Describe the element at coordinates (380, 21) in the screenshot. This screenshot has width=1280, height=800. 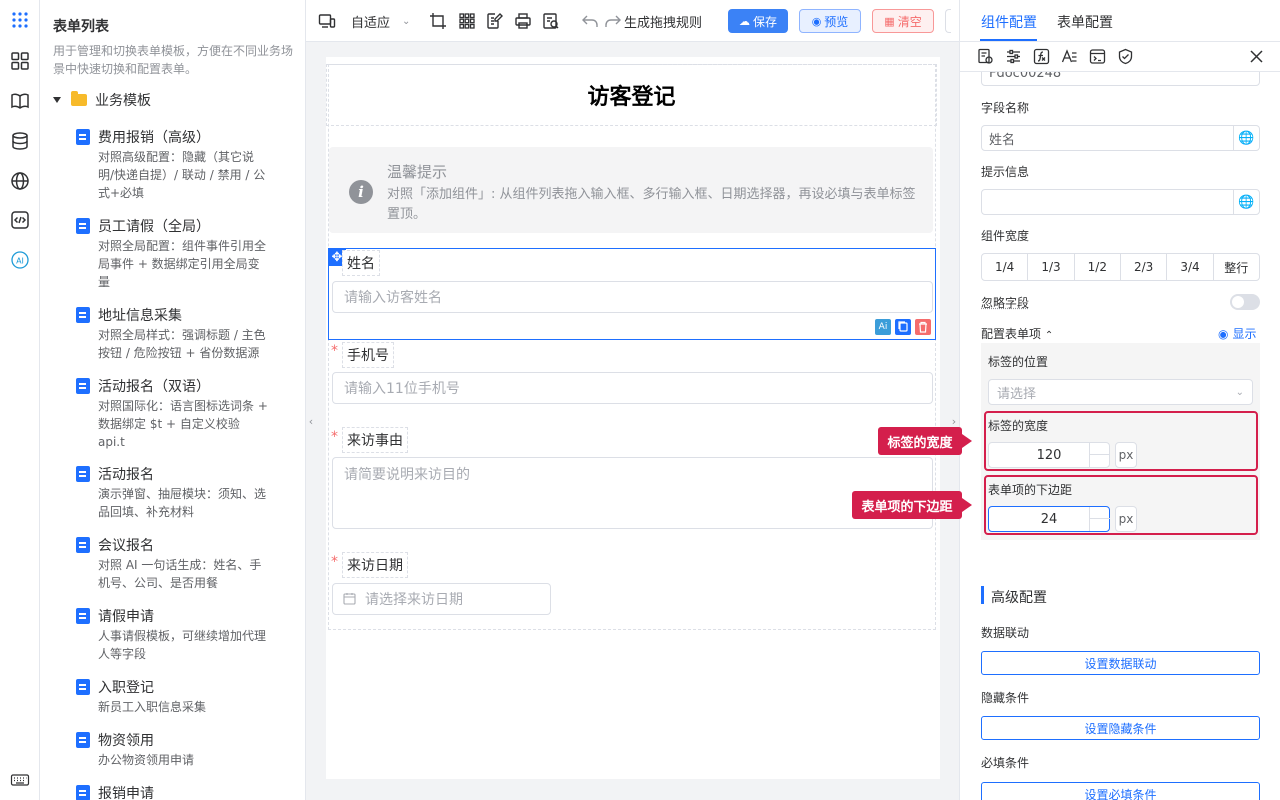
I see `zoom-select: 自适应 ⌄` at that location.